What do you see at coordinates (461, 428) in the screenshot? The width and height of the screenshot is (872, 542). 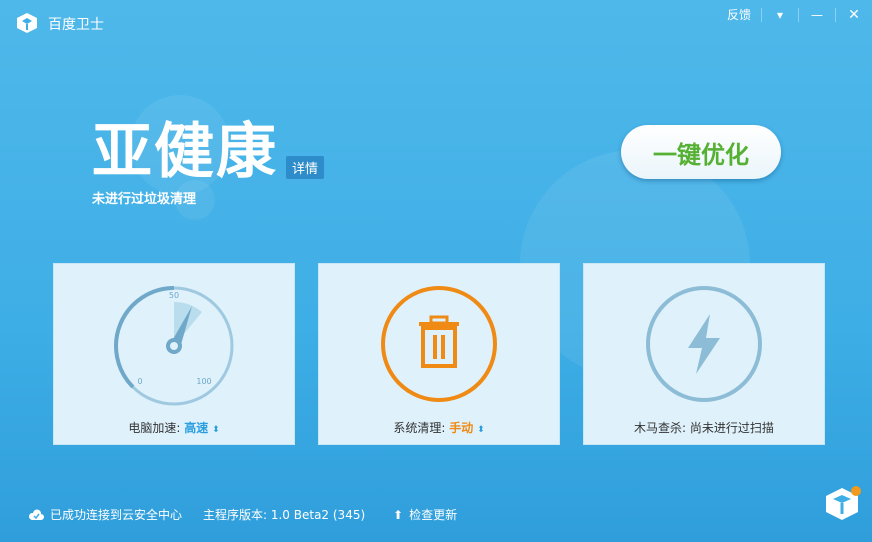 I see `clean-mode-select: 手动` at bounding box center [461, 428].